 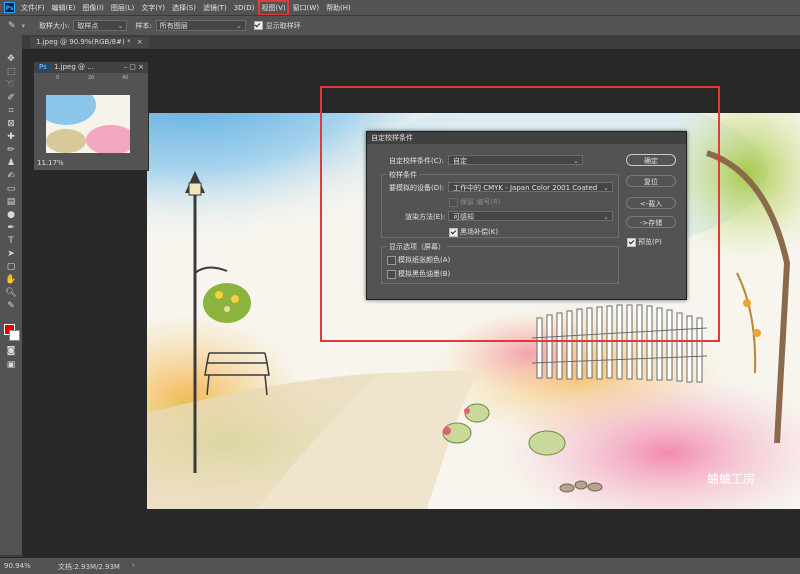 I want to click on eyedropper-icon: ✎, so click(x=12, y=26).